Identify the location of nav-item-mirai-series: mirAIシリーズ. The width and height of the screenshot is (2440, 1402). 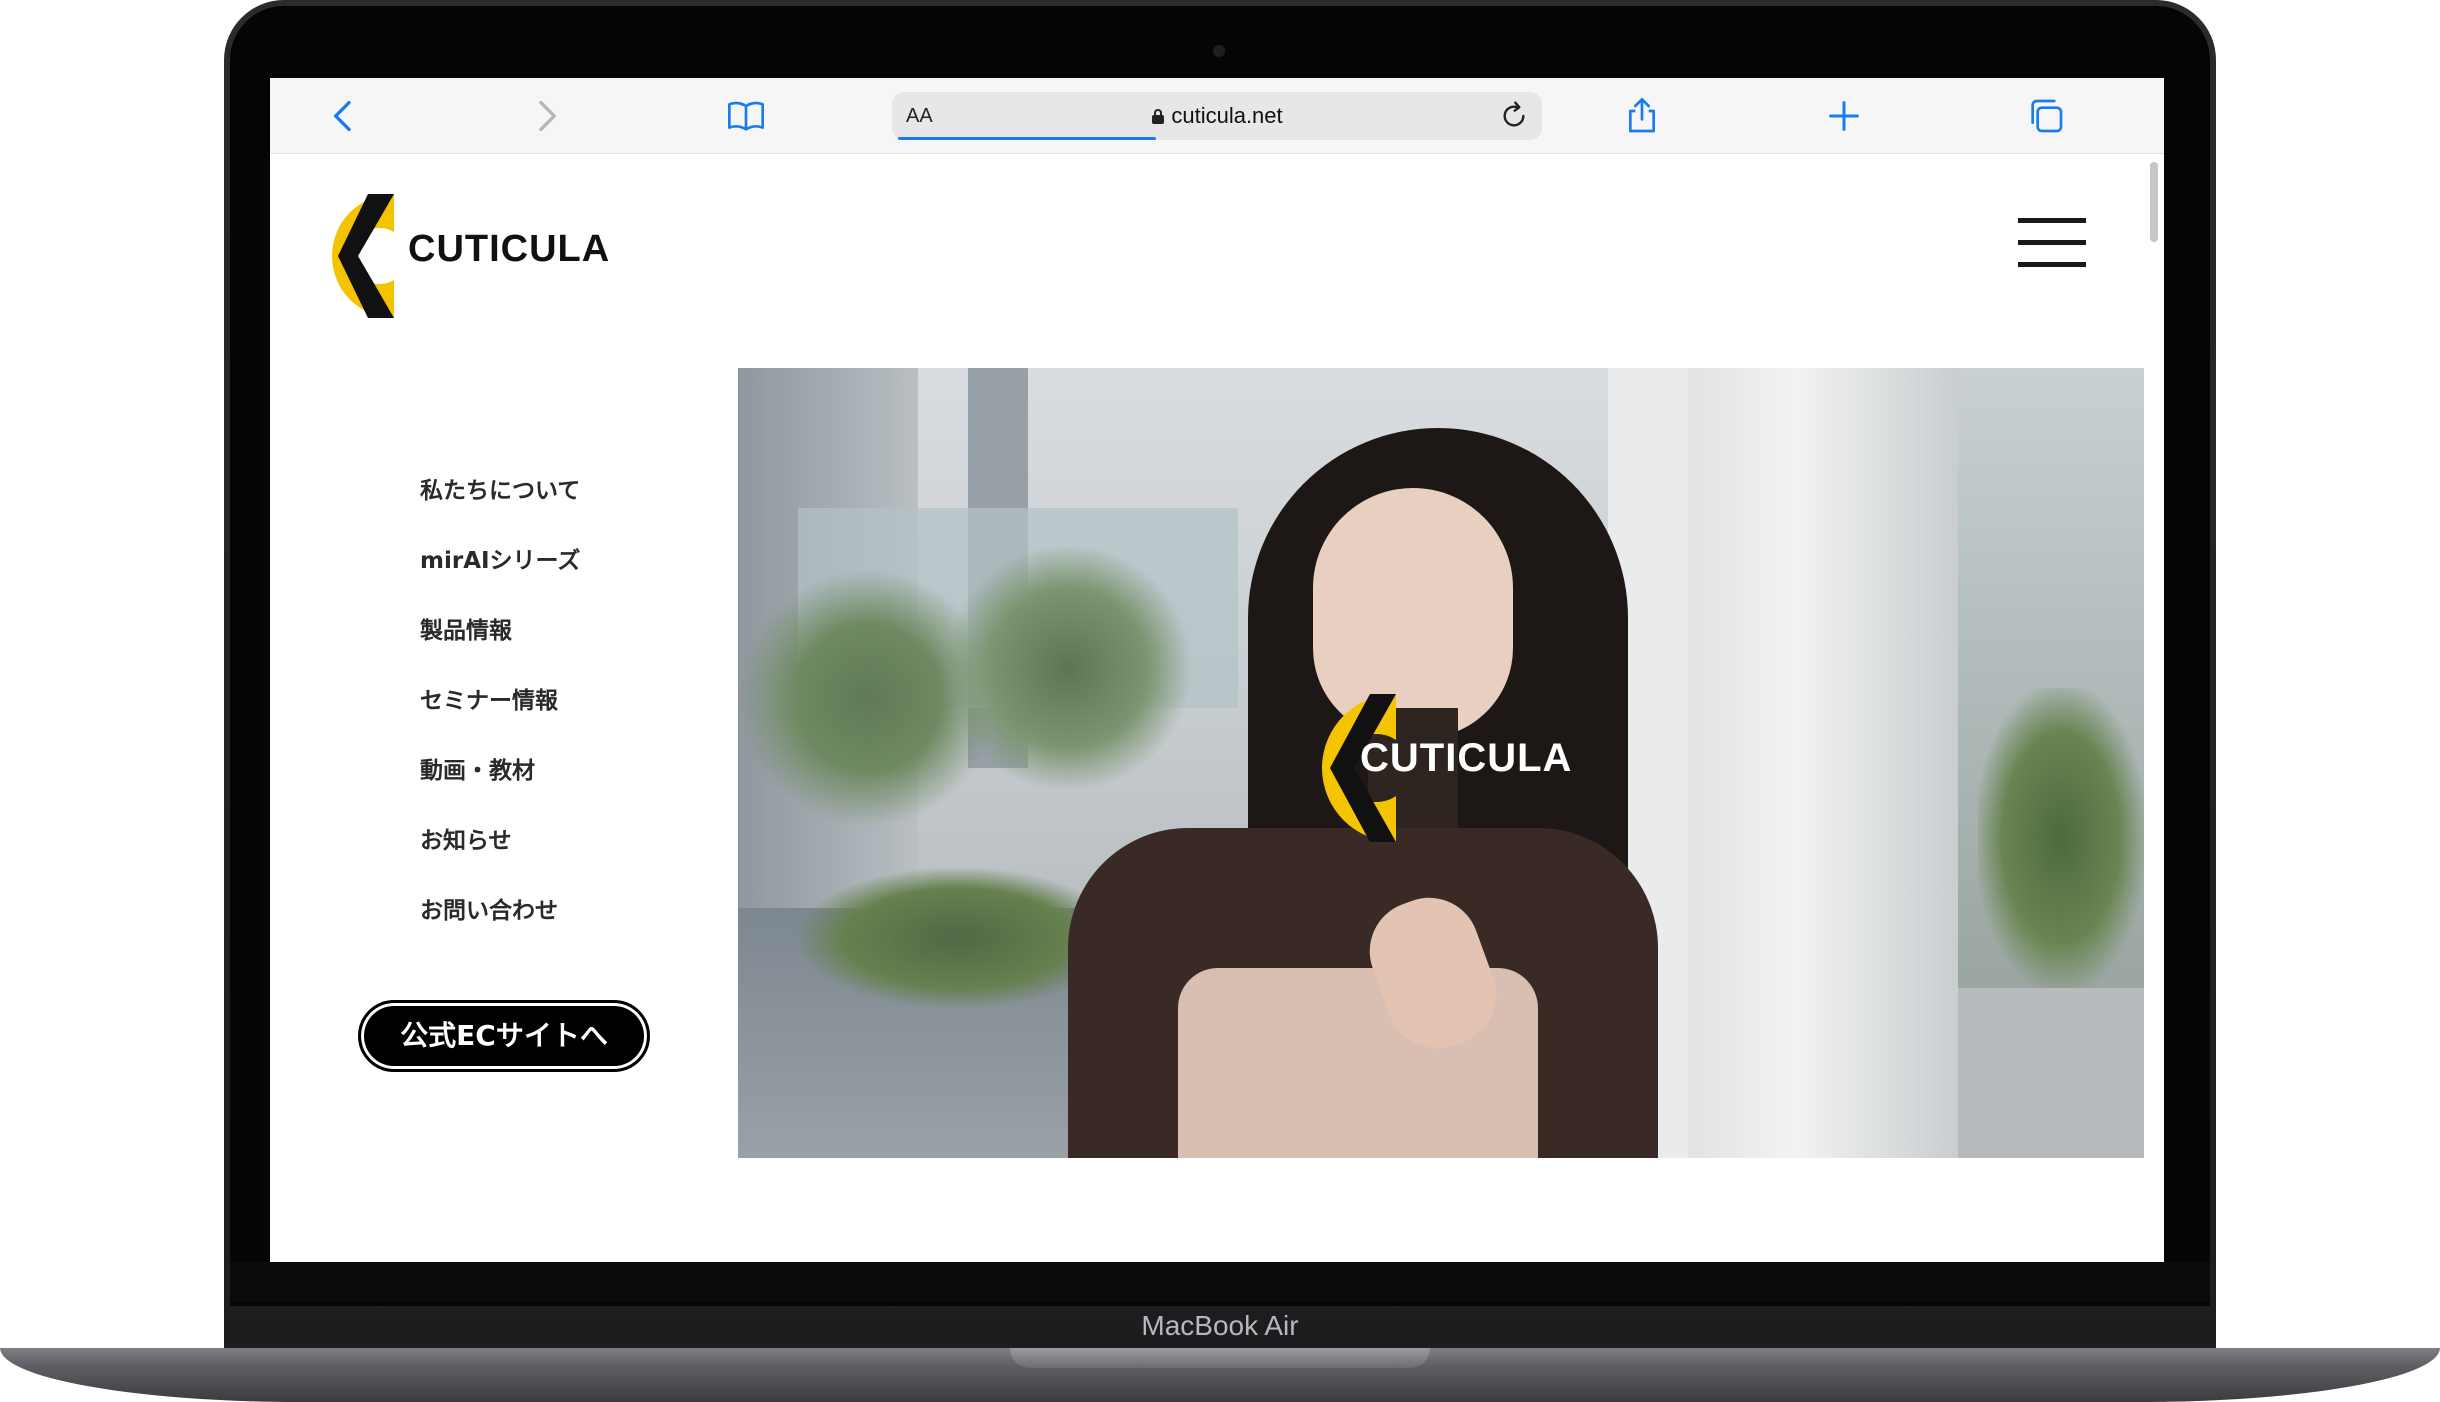
(500, 571).